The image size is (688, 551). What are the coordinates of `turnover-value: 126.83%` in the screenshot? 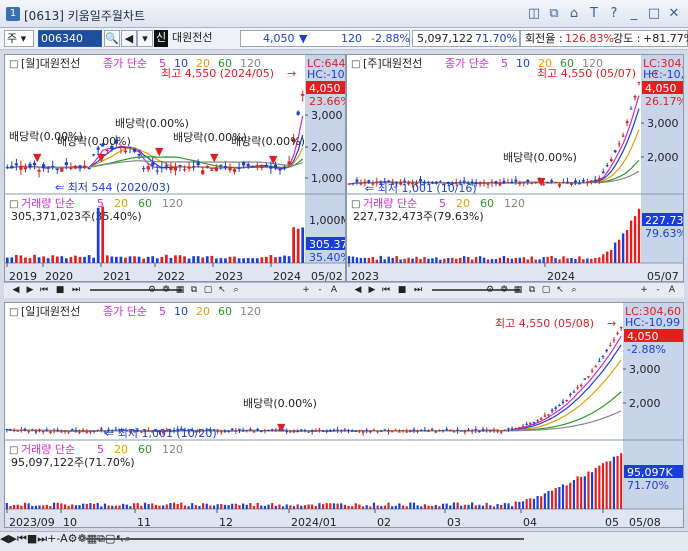 It's located at (589, 38).